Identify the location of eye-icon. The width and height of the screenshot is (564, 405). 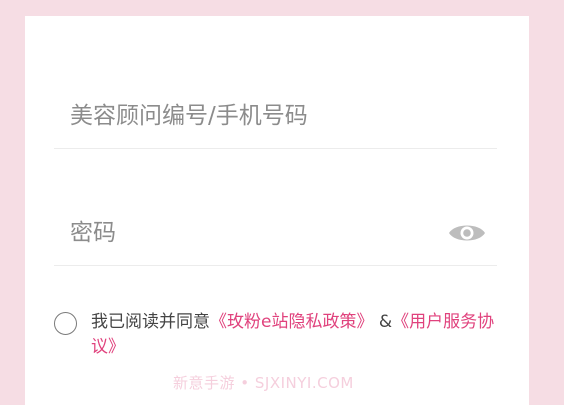
(467, 233).